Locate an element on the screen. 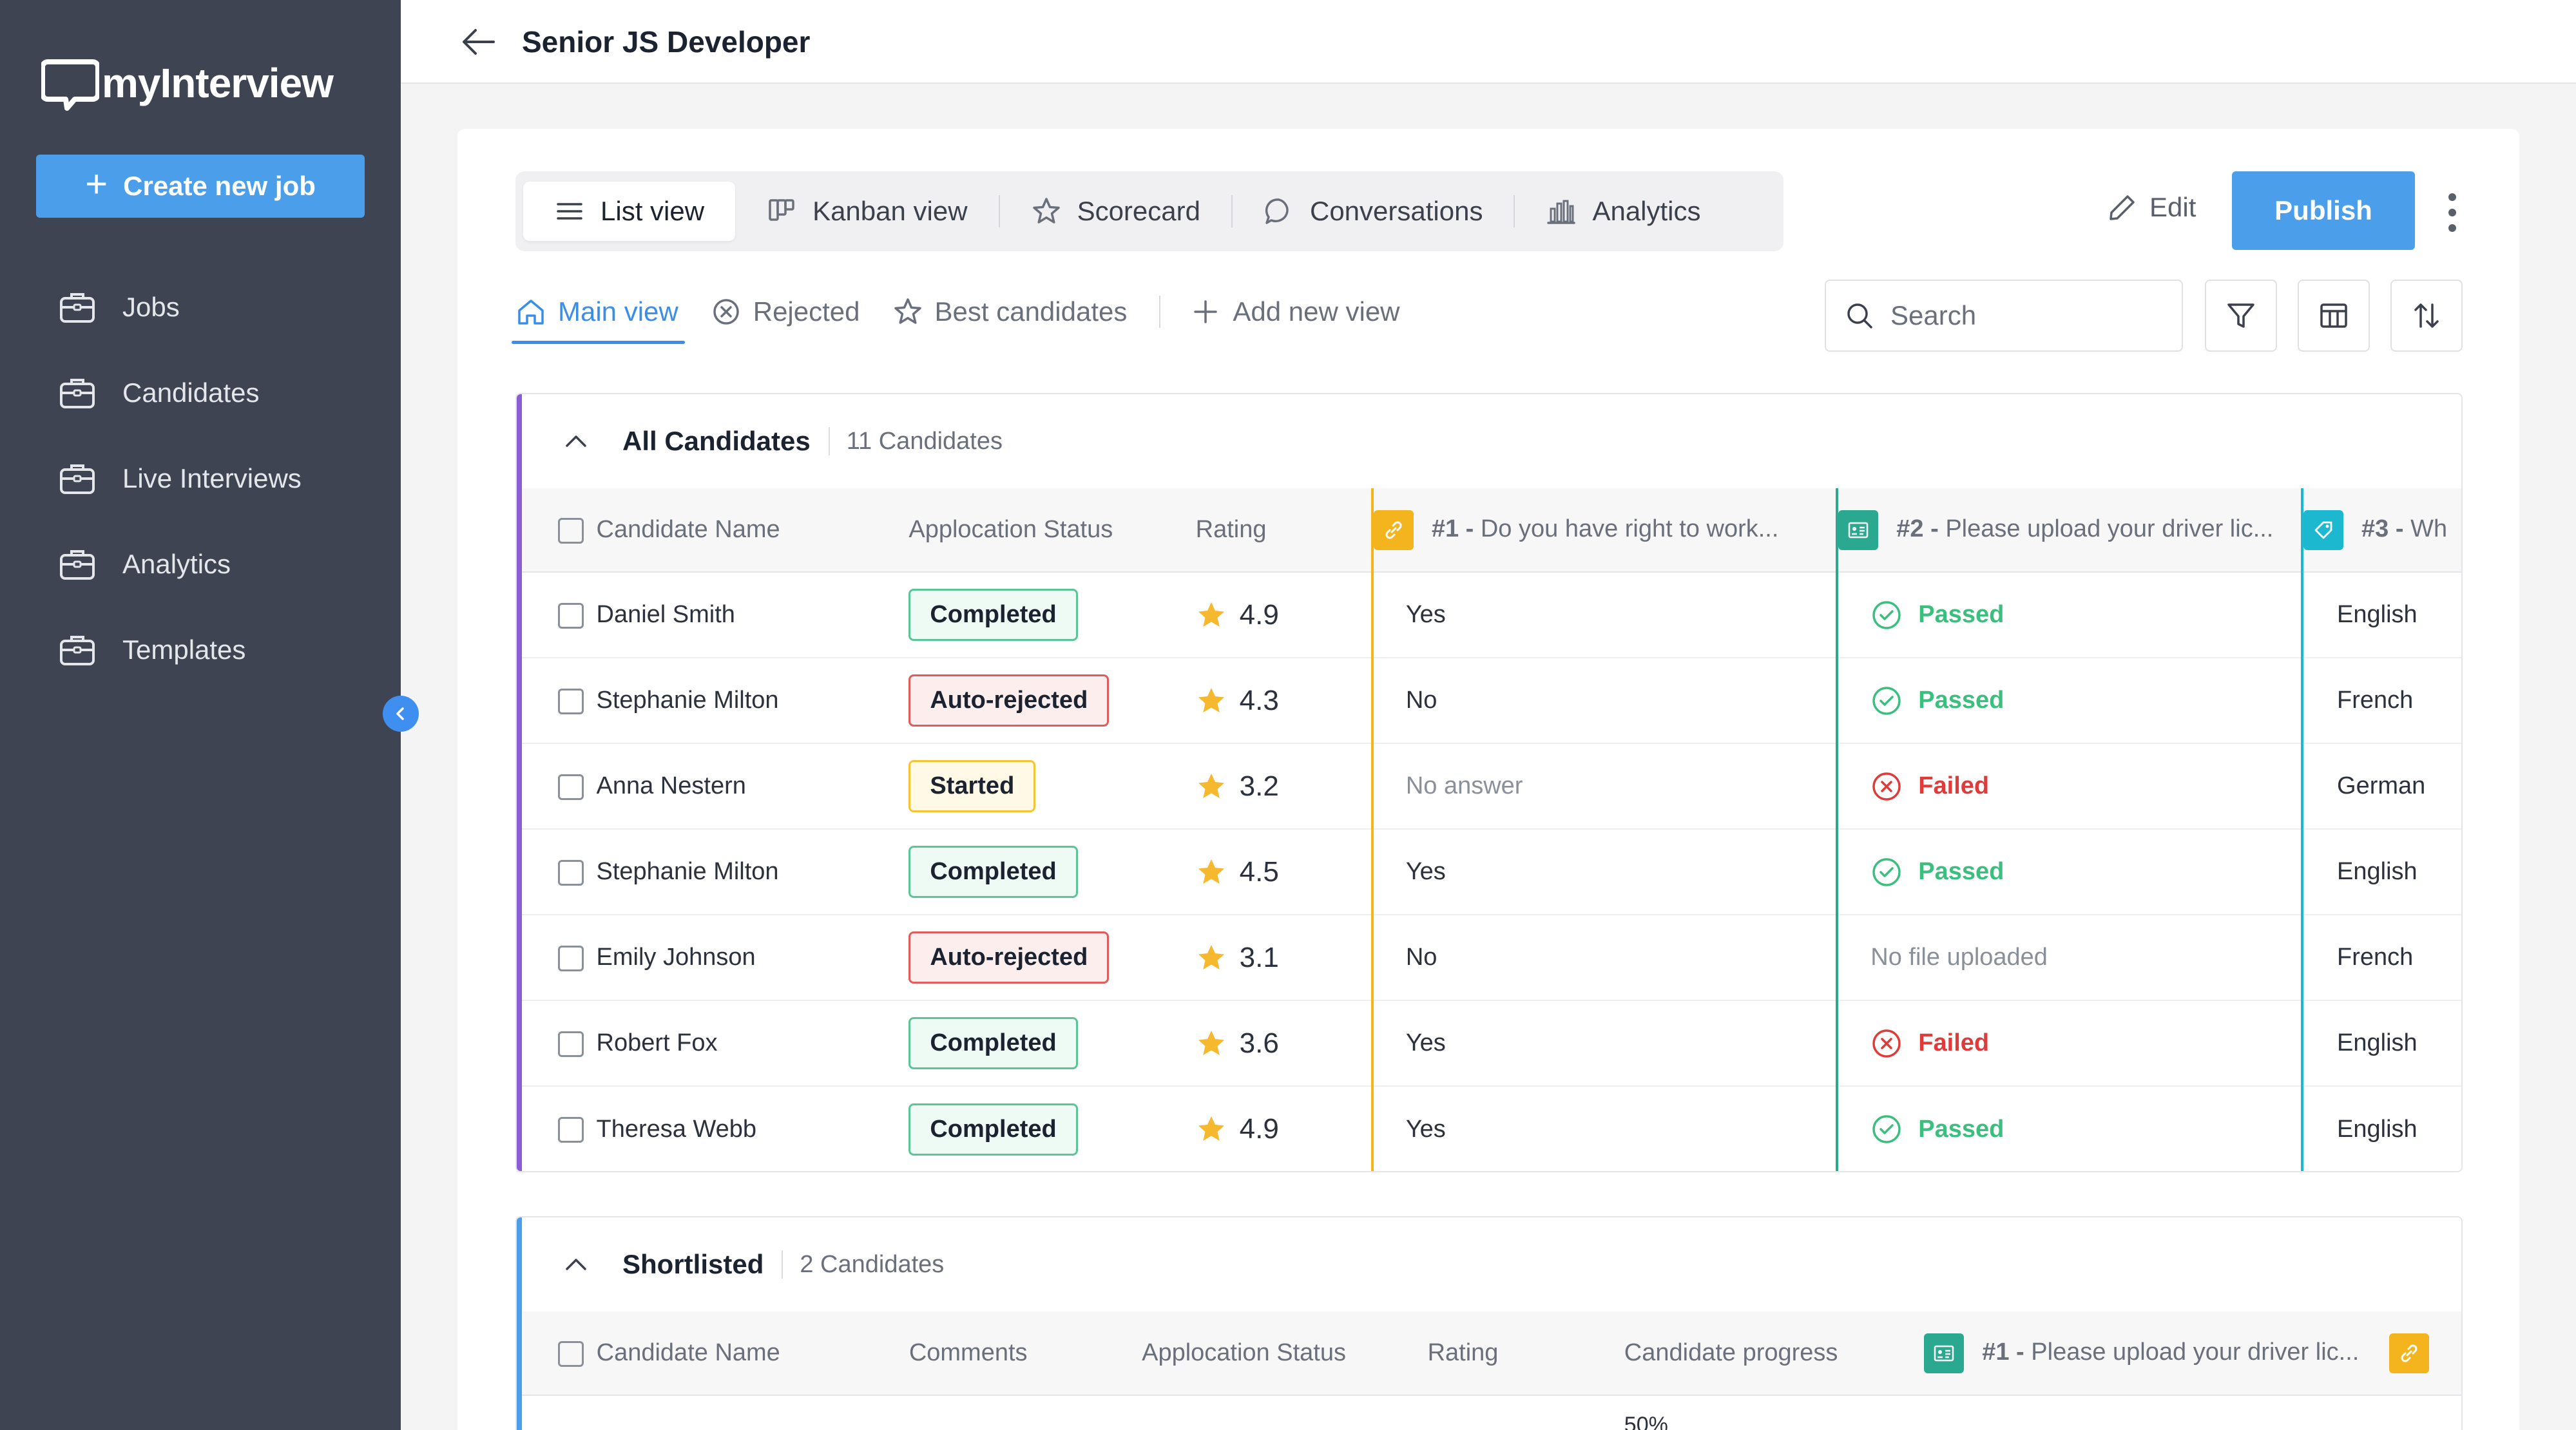 This screenshot has height=1430, width=2576. app-logo: myInterview is located at coordinates (187, 83).